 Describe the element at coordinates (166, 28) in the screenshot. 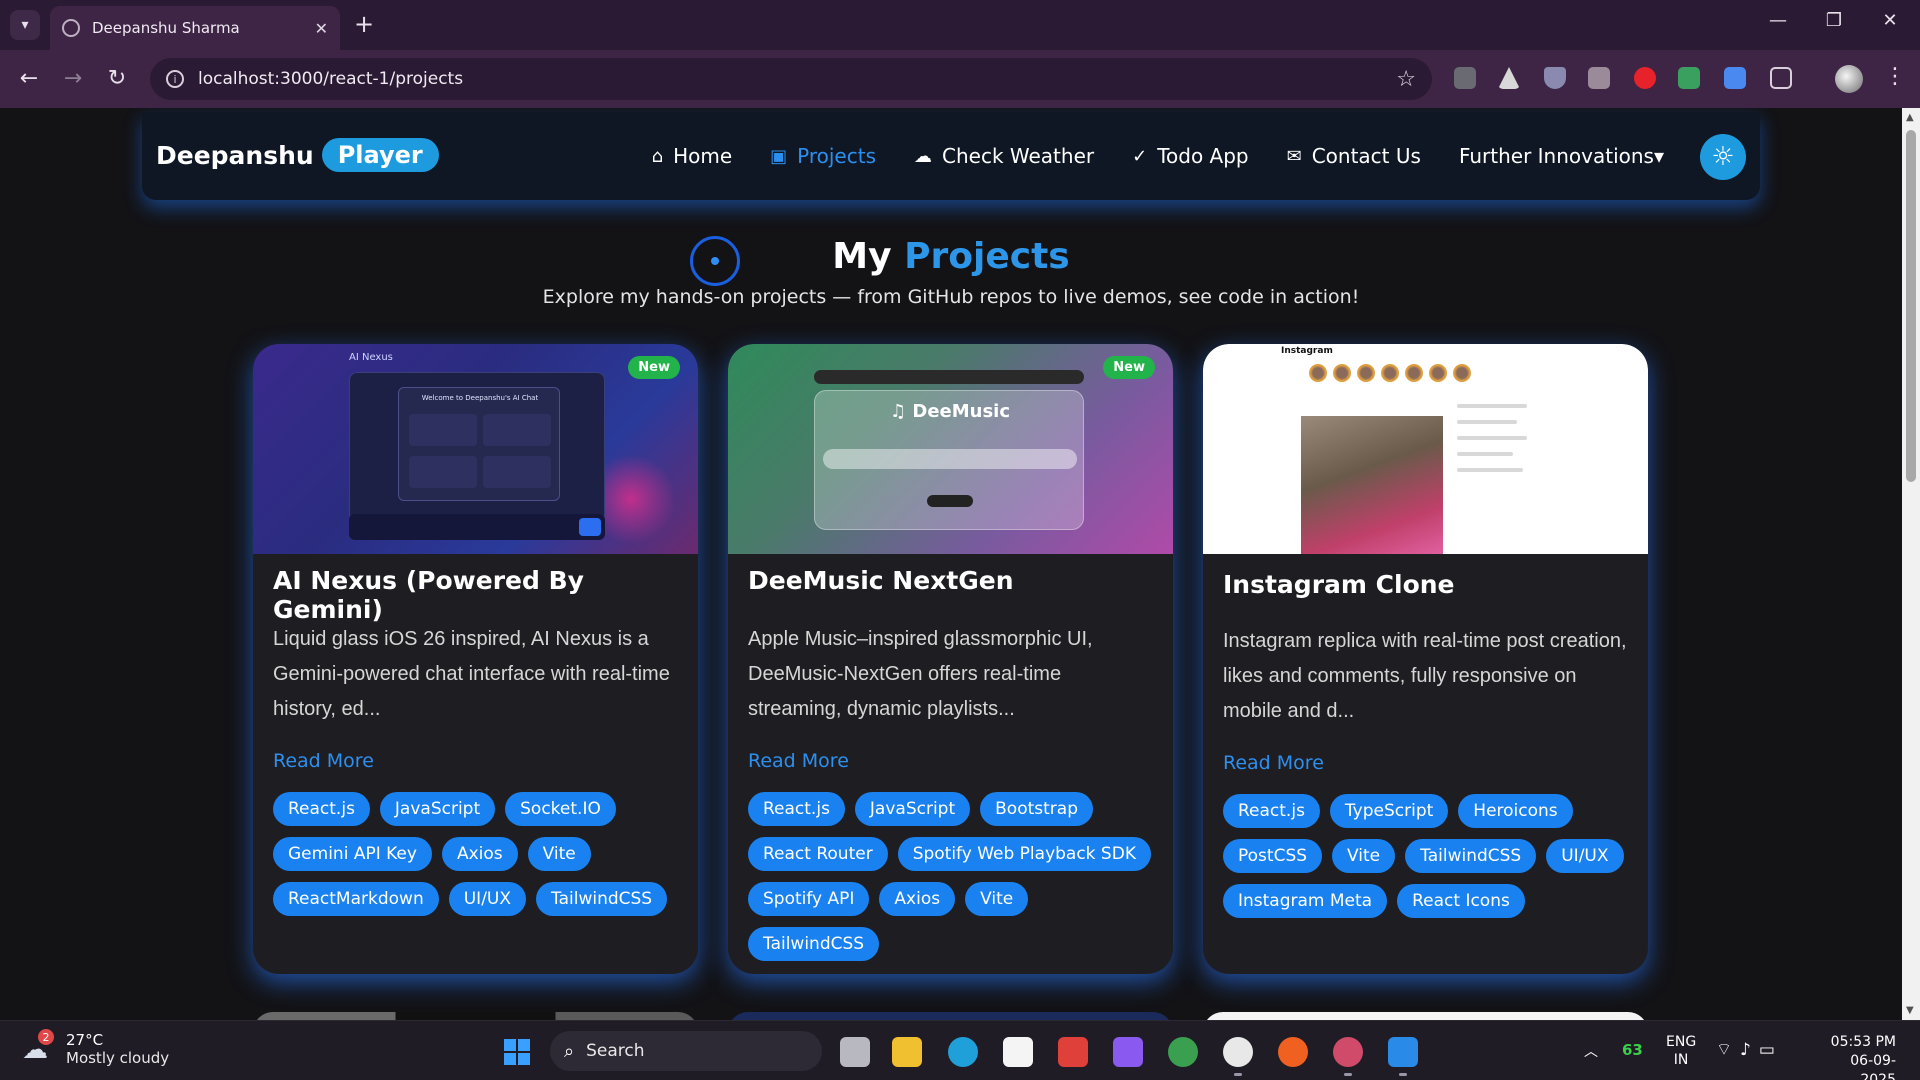

I see `tab-title: Deepanshu Sharma` at that location.